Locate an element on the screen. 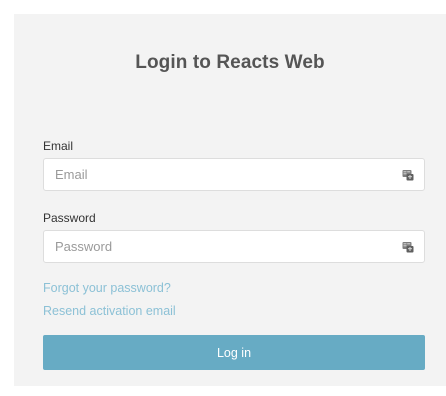 This screenshot has height=396, width=446. password-field-container is located at coordinates (234, 246).